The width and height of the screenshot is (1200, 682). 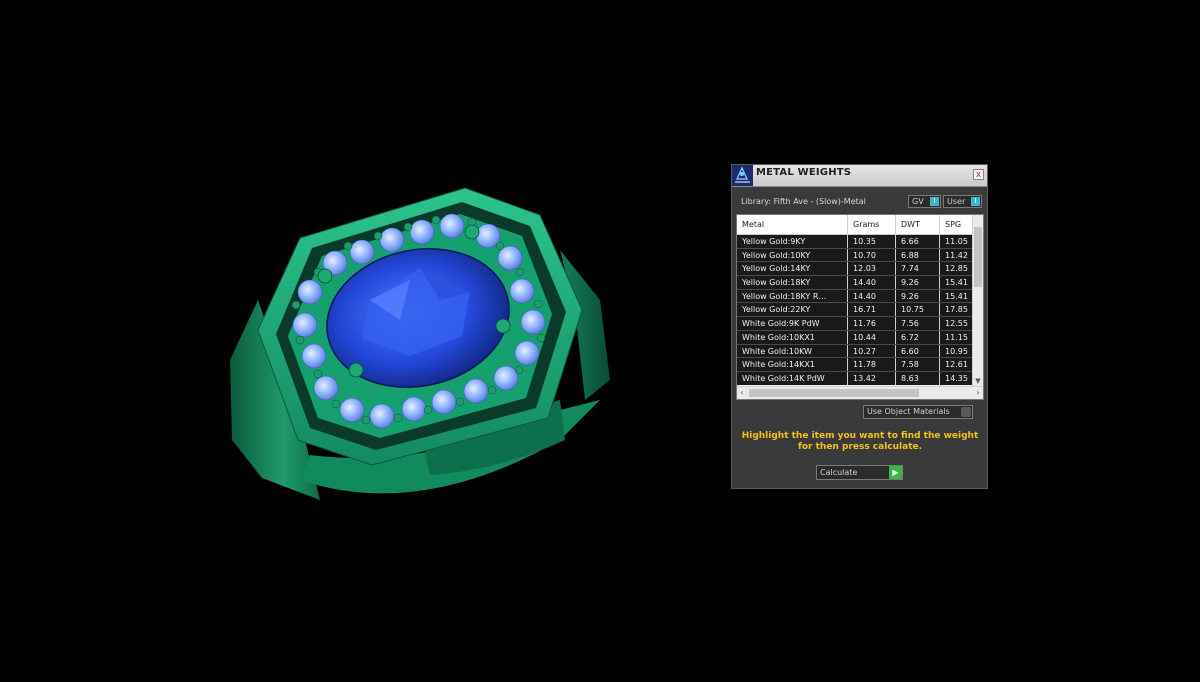 I want to click on user-label: User, so click(x=956, y=201).